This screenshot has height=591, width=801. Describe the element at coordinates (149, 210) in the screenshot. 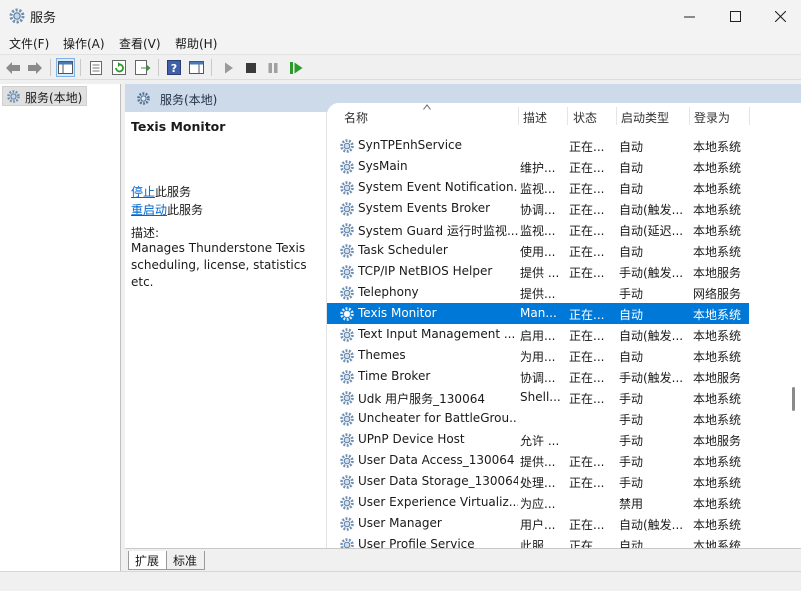

I see `restart-service-link: 重启动` at that location.